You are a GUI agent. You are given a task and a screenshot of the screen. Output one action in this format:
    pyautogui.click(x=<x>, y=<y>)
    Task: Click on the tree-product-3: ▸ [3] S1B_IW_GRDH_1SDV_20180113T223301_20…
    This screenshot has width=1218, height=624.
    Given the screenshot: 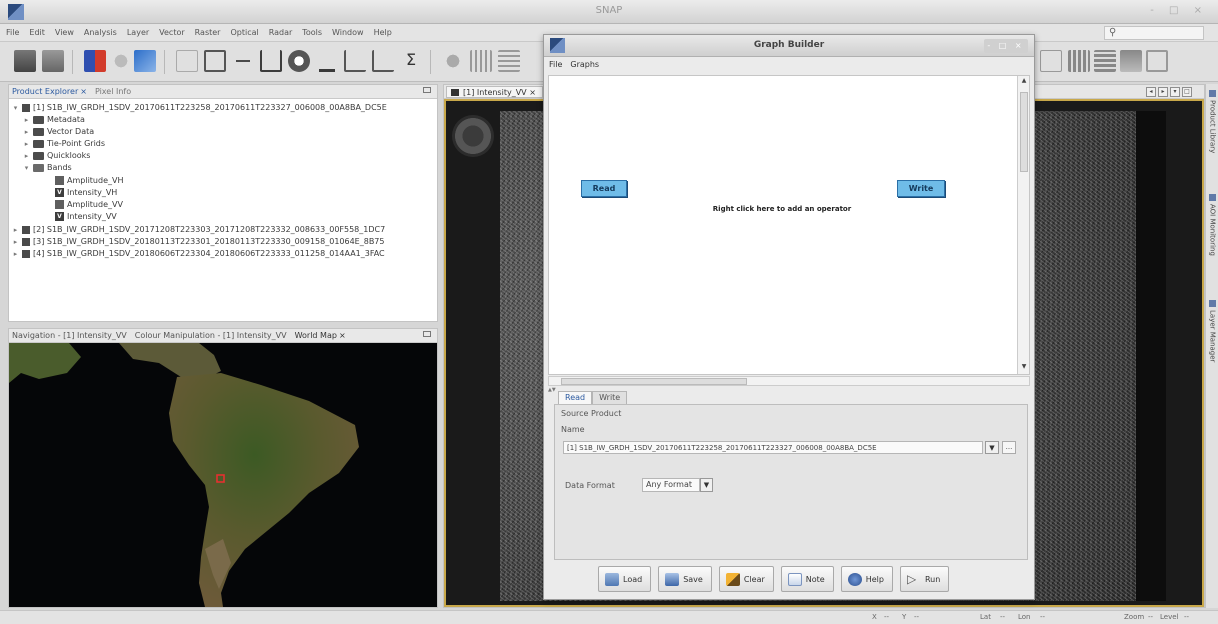 What is the action you would take?
    pyautogui.click(x=198, y=241)
    